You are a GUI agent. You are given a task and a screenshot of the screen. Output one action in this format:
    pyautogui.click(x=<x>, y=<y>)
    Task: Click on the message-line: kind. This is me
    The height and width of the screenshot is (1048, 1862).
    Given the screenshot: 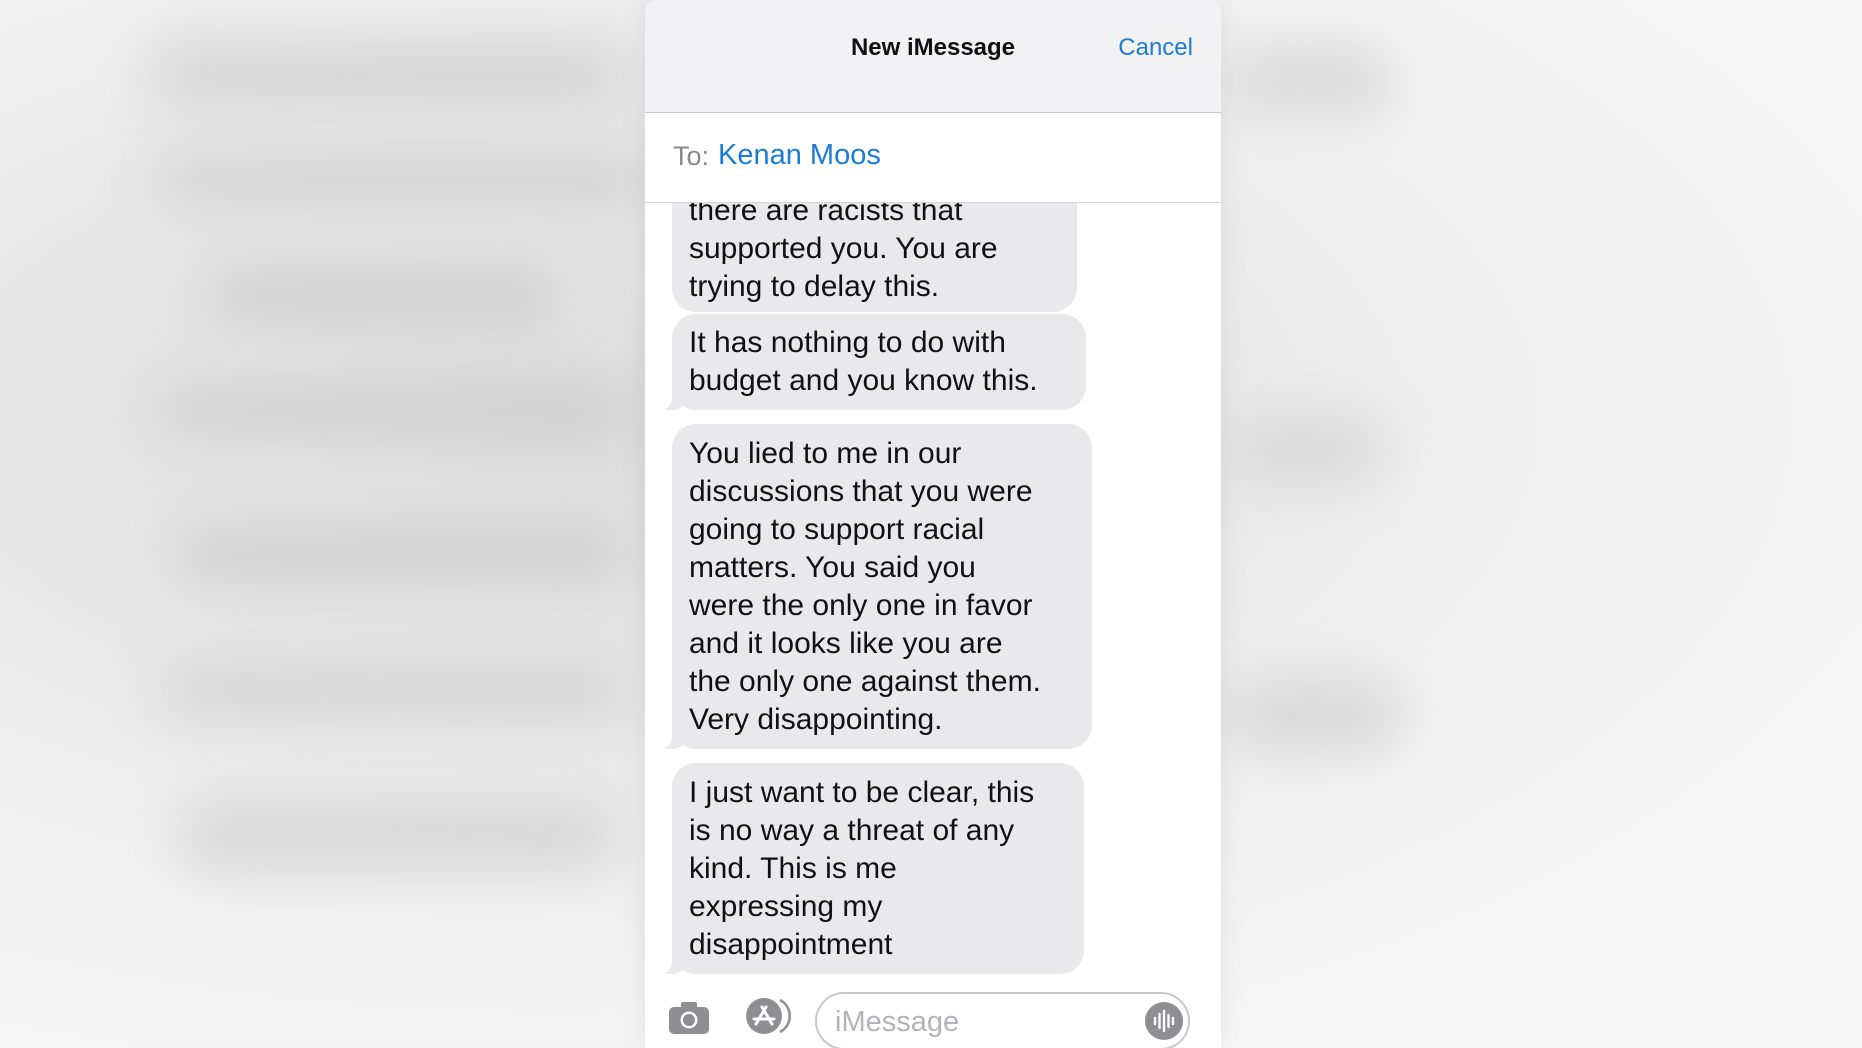 What is the action you would take?
    pyautogui.click(x=793, y=868)
    